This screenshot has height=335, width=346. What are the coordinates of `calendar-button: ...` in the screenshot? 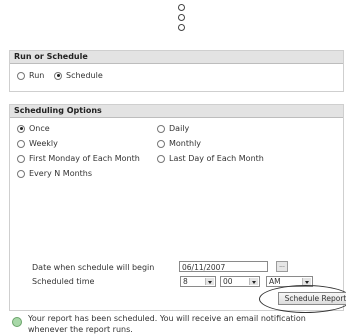 It's located at (282, 266).